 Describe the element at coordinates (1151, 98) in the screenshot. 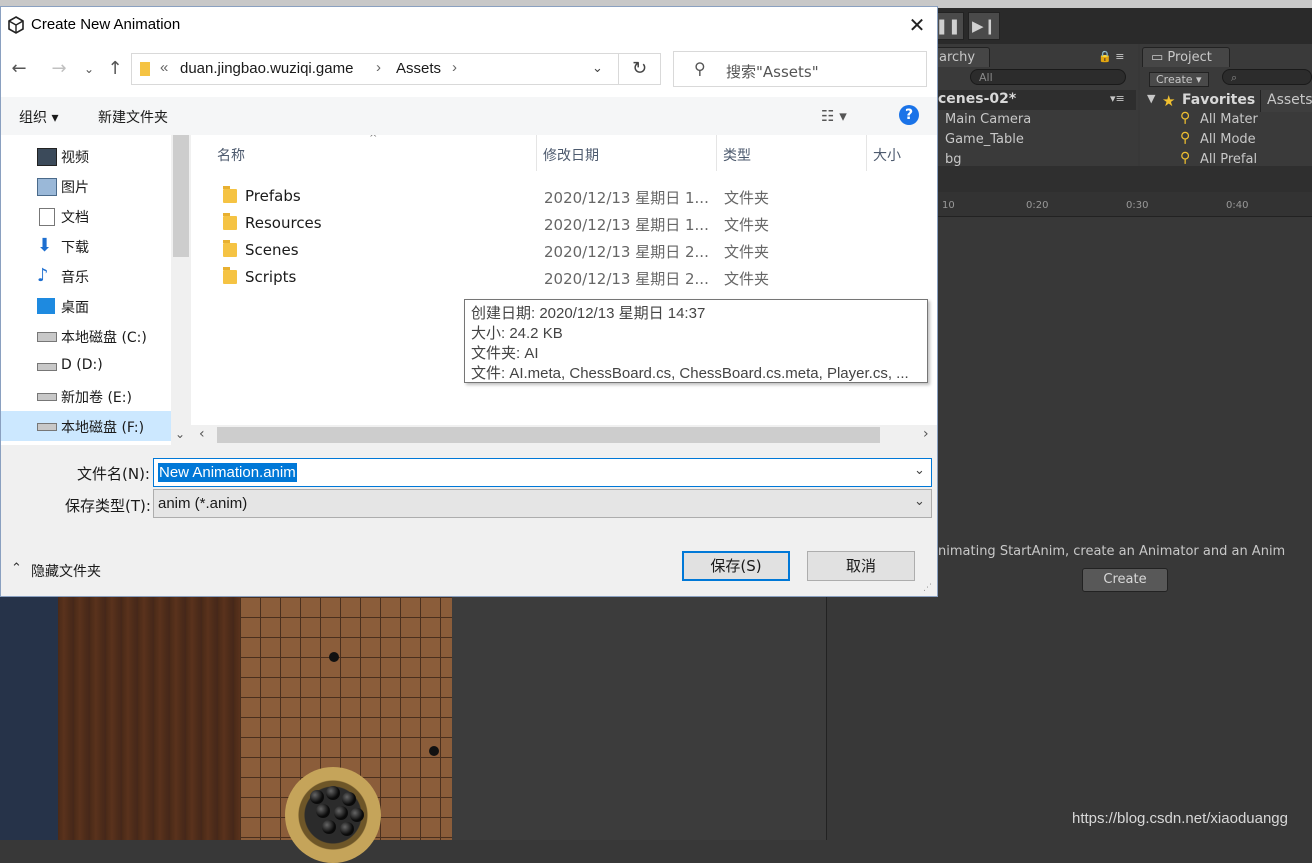

I see `expand-arrow-icon: ▼` at that location.